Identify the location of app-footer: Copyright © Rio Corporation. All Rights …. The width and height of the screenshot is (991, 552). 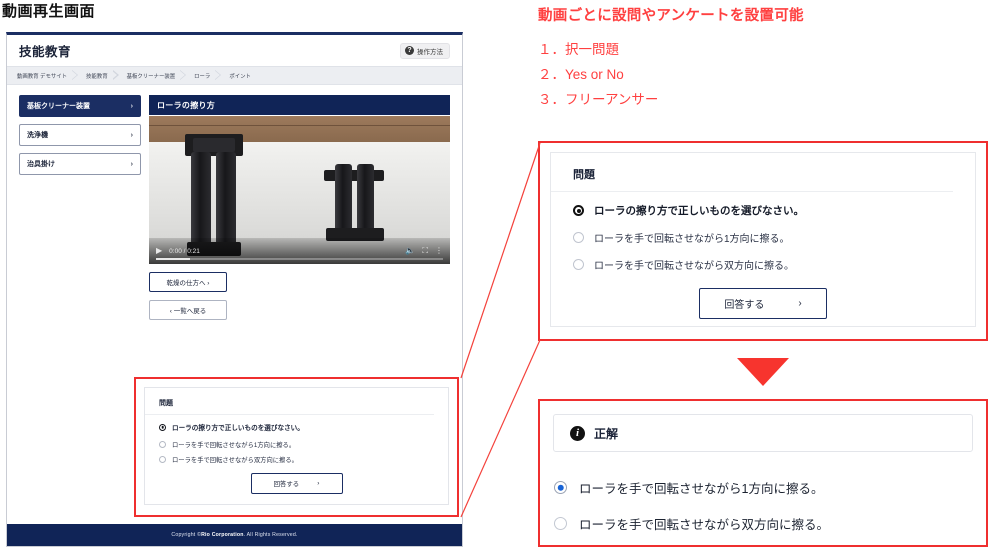
(234, 535).